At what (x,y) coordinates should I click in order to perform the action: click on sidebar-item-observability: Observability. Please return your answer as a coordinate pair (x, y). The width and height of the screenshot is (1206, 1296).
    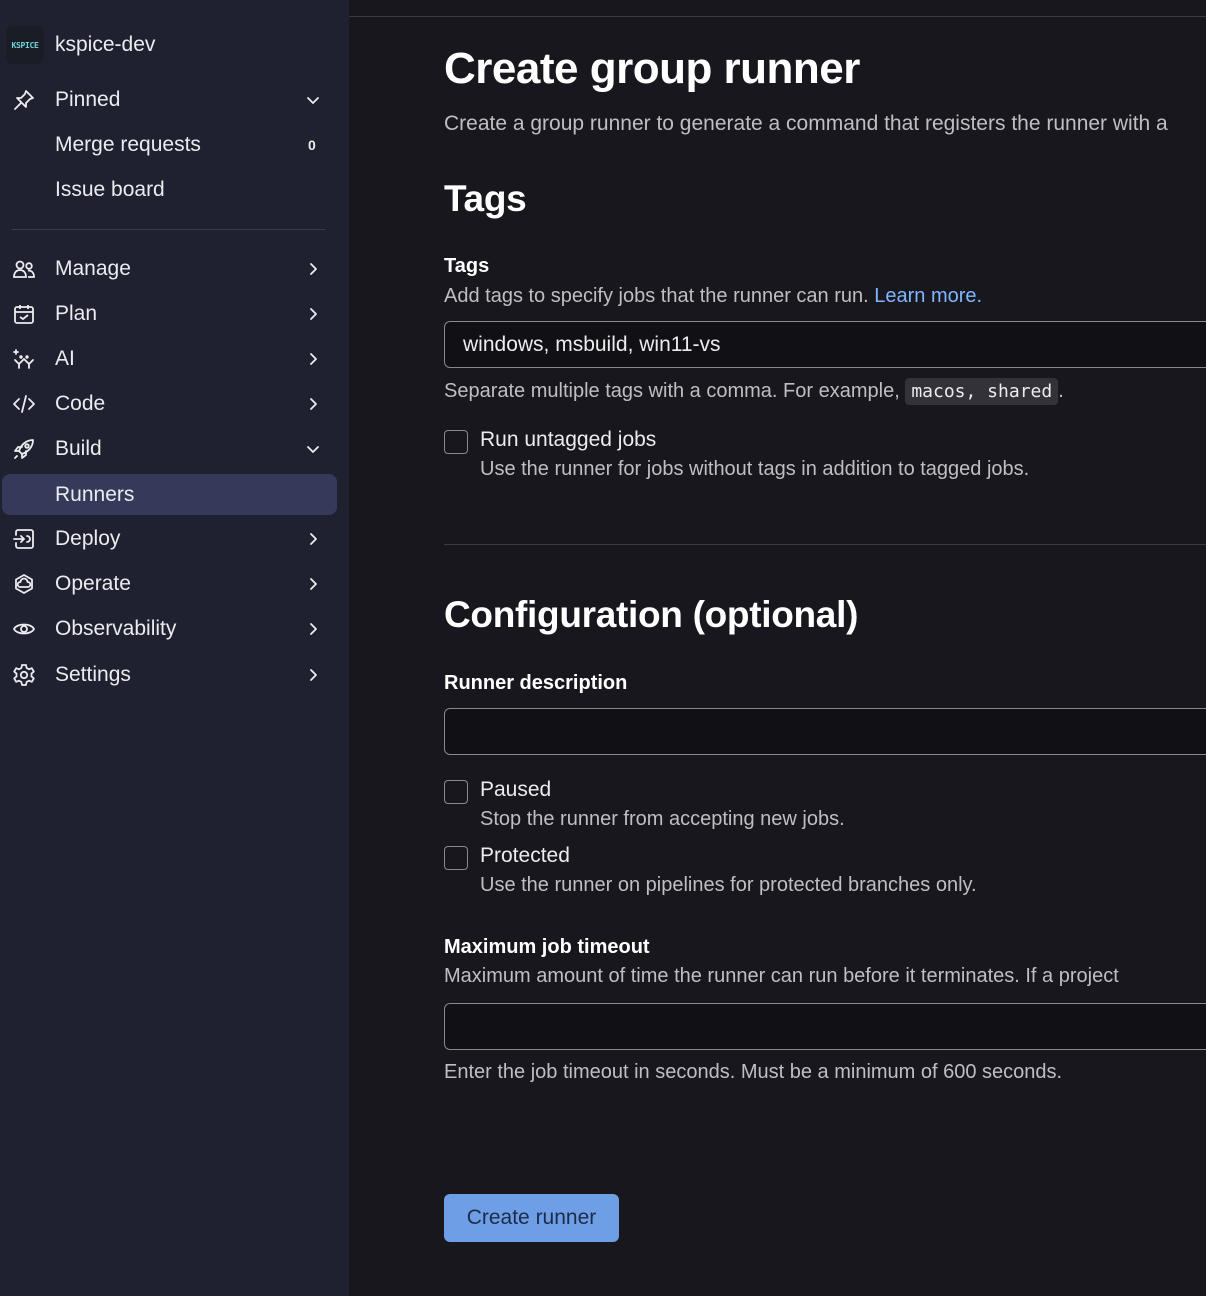
    Looking at the image, I should click on (169, 628).